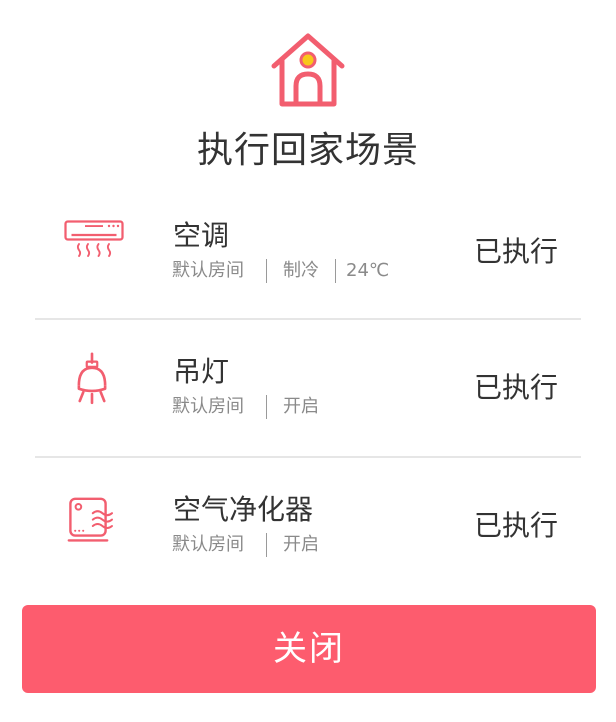  What do you see at coordinates (301, 270) in the screenshot?
I see `device-mode: 制冷` at bounding box center [301, 270].